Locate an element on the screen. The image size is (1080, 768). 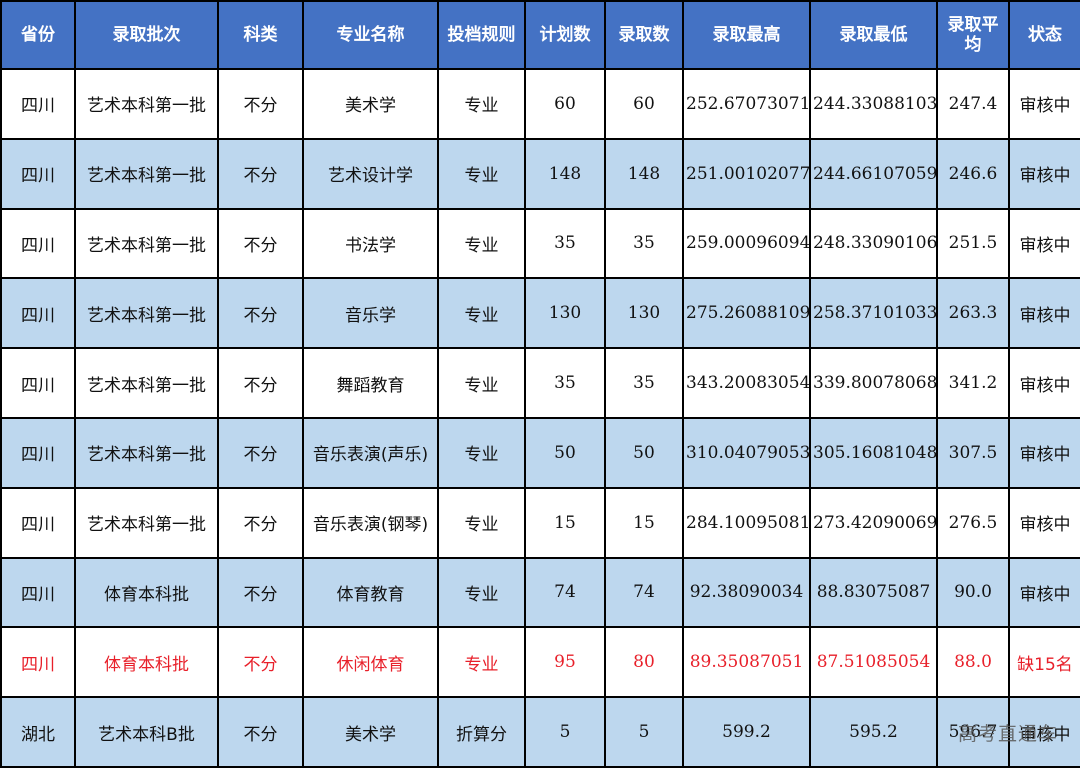
header-admitted: 录取数 is located at coordinates (644, 35).